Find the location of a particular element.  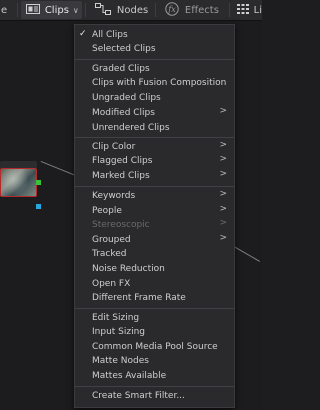

menu-item-label: Common Media Pool Source is located at coordinates (155, 347).